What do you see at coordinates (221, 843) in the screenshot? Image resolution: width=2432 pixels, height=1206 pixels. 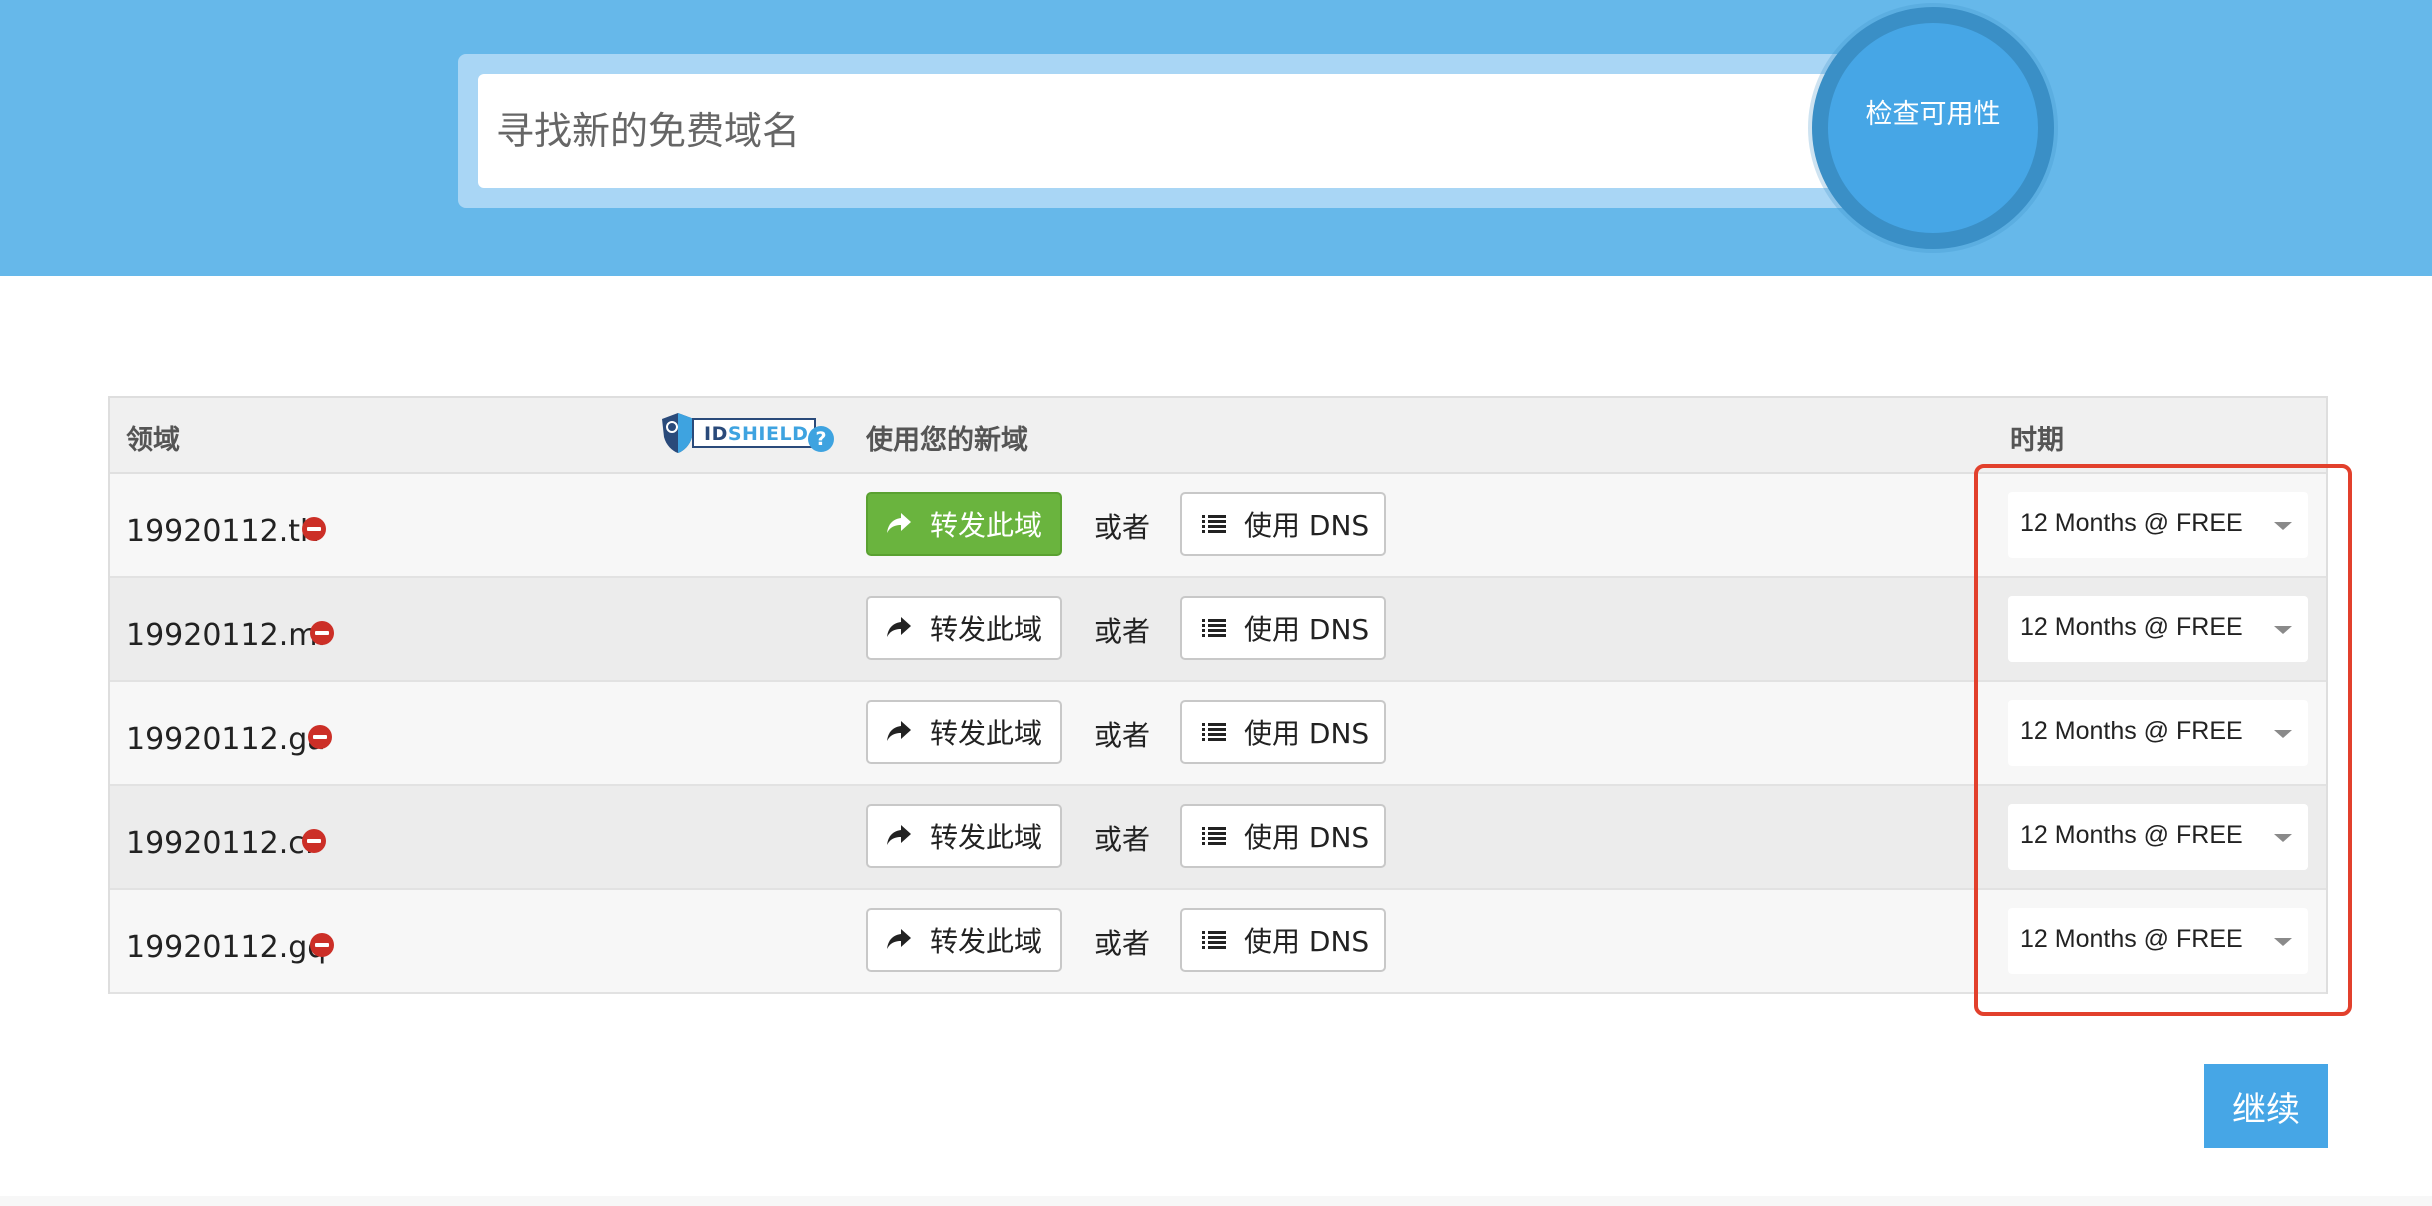 I see `domain-name: 19920112.cf` at bounding box center [221, 843].